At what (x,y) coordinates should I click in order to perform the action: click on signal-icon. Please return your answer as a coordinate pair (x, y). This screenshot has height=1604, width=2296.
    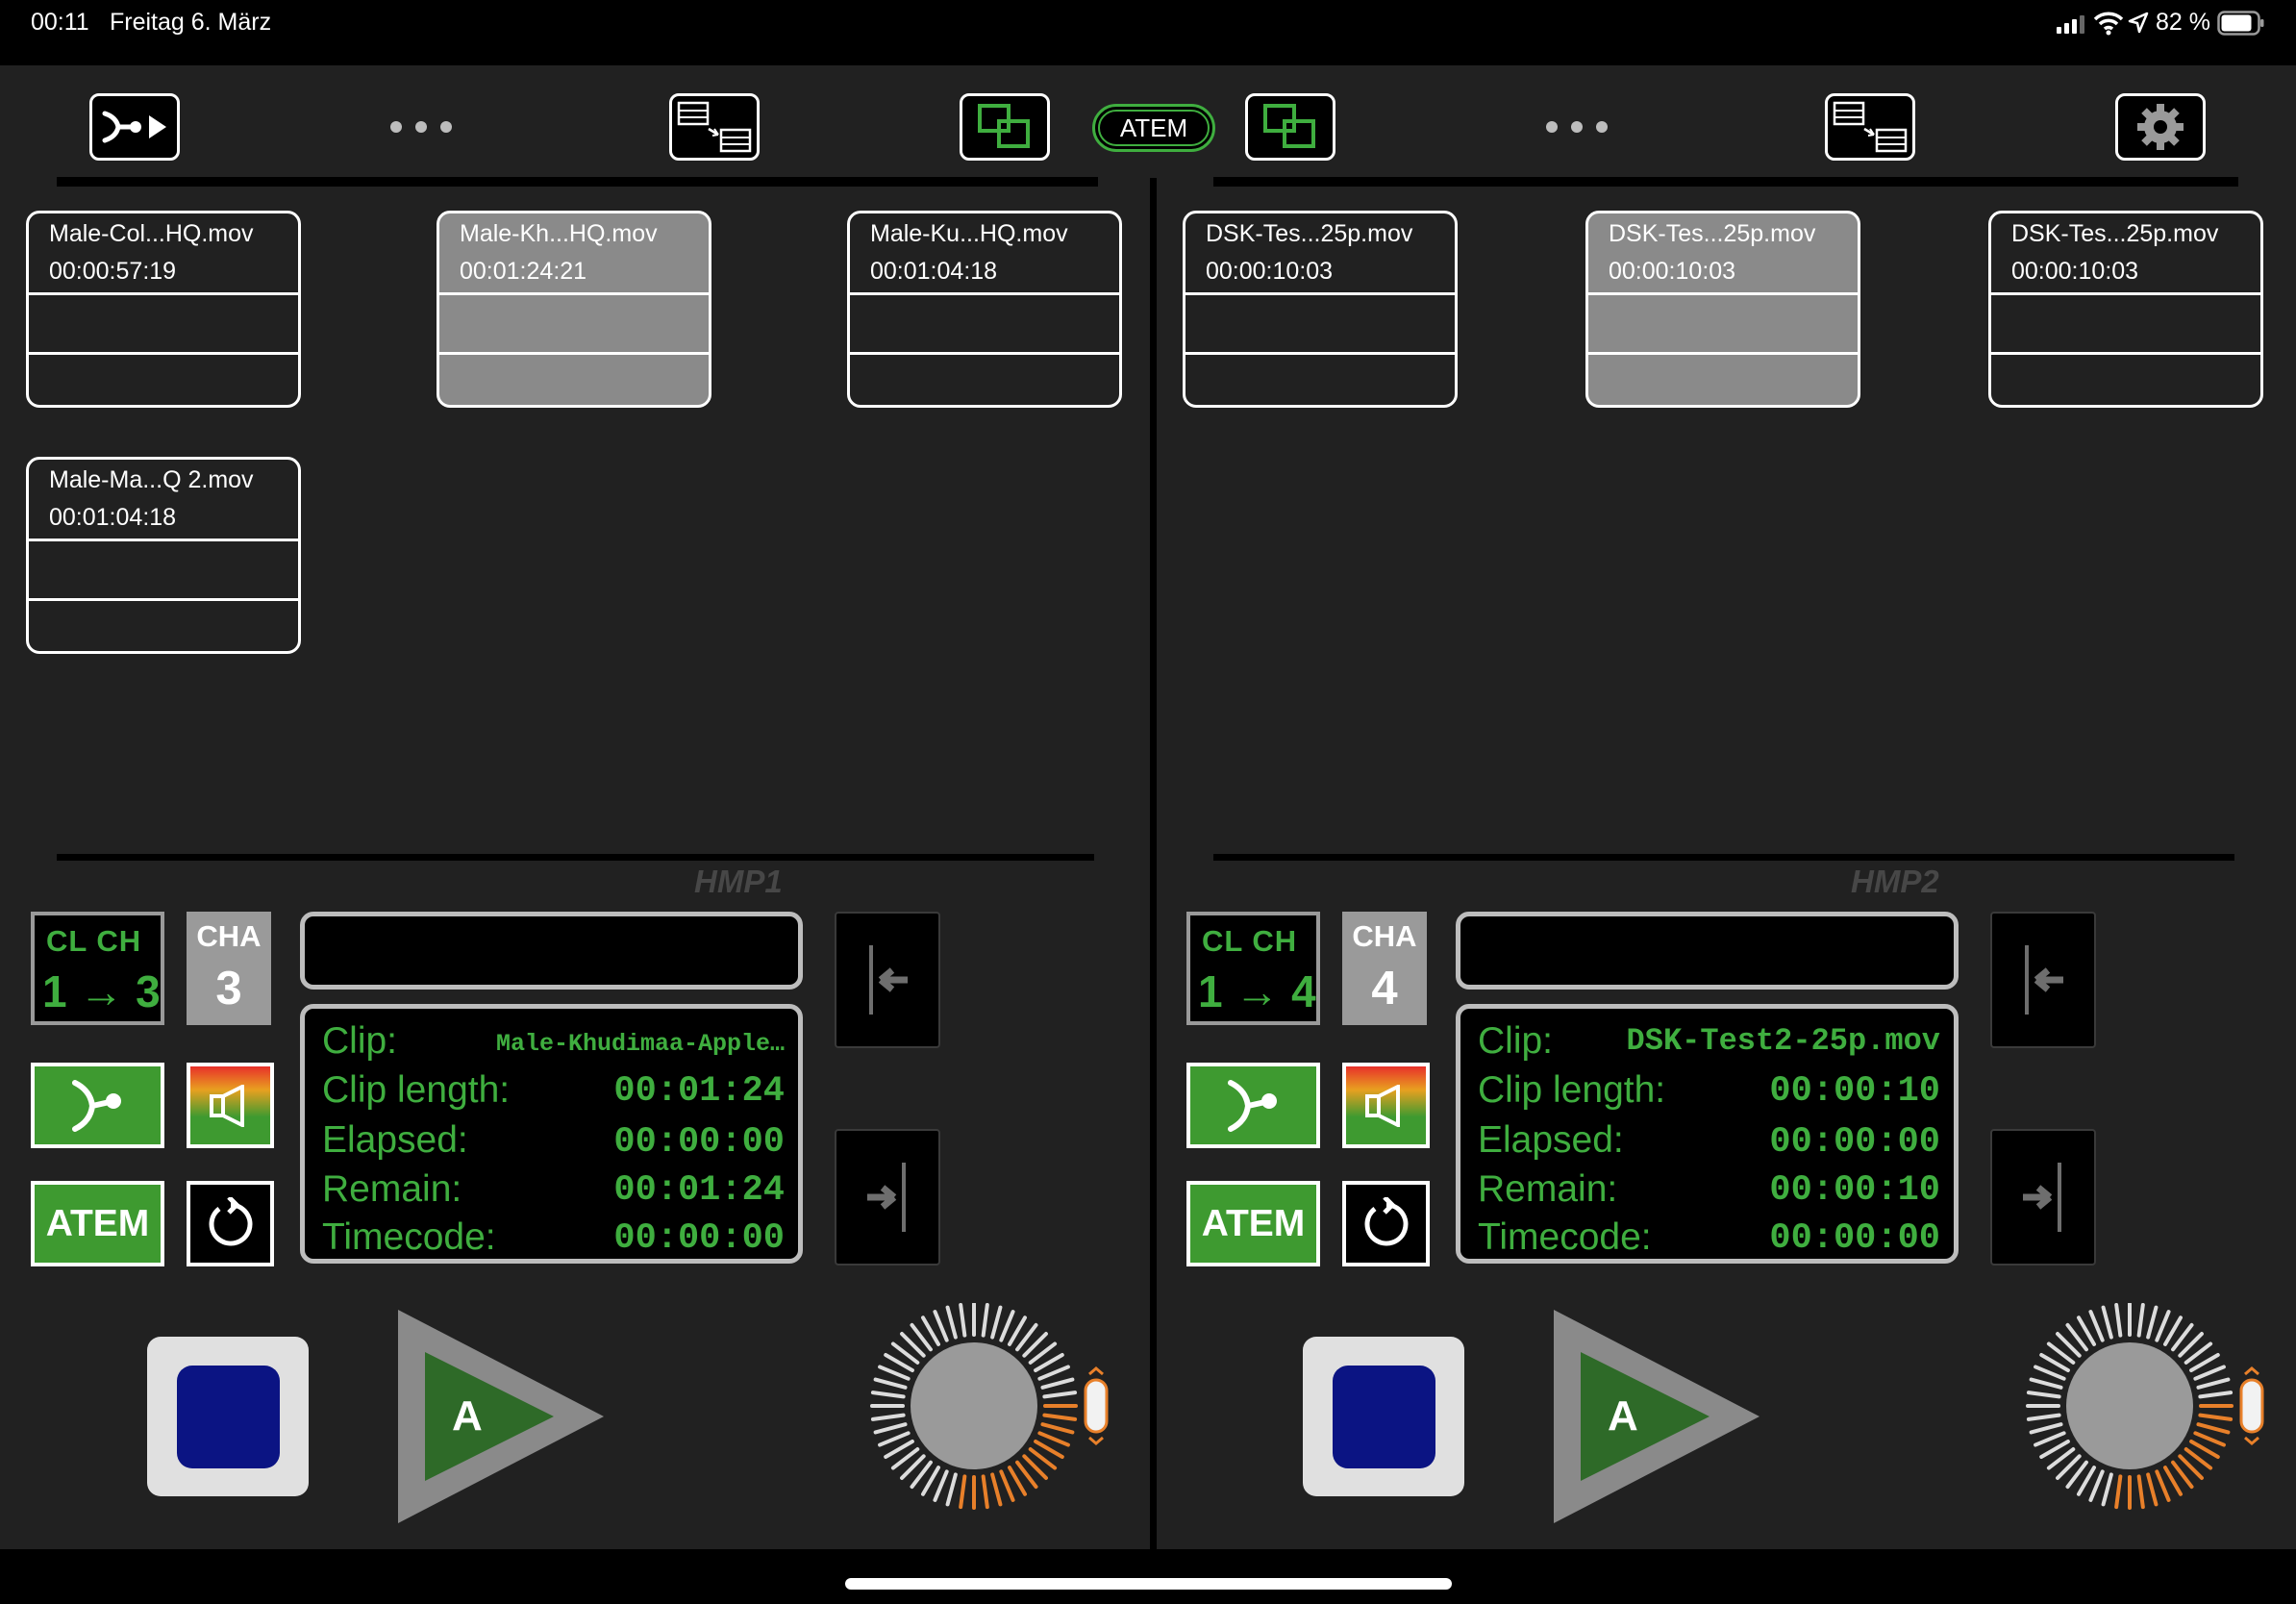
    Looking at the image, I should click on (2070, 24).